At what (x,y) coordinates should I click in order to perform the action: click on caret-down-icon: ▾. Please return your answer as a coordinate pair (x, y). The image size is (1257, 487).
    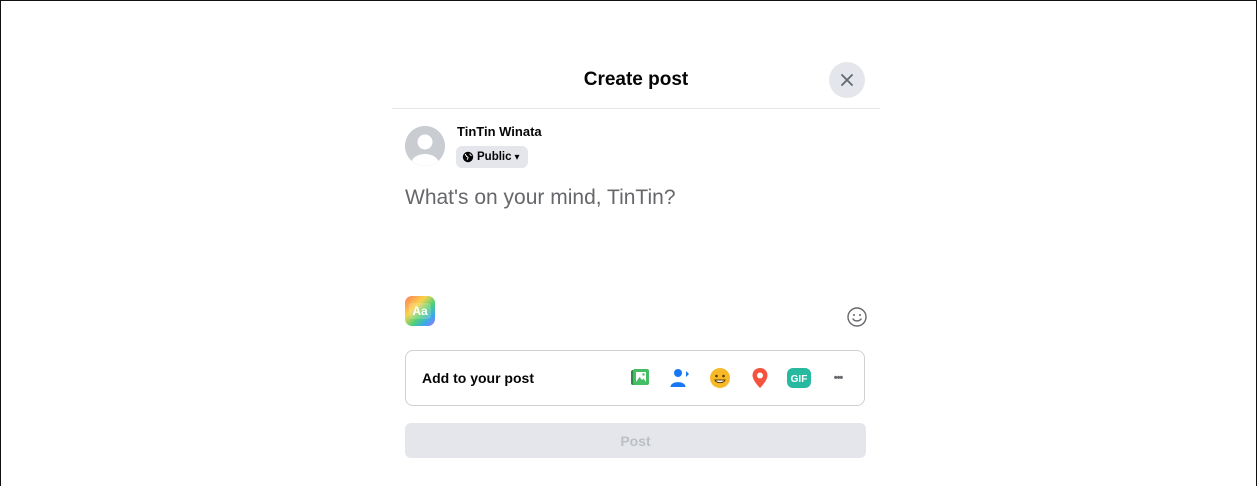
    Looking at the image, I should click on (517, 157).